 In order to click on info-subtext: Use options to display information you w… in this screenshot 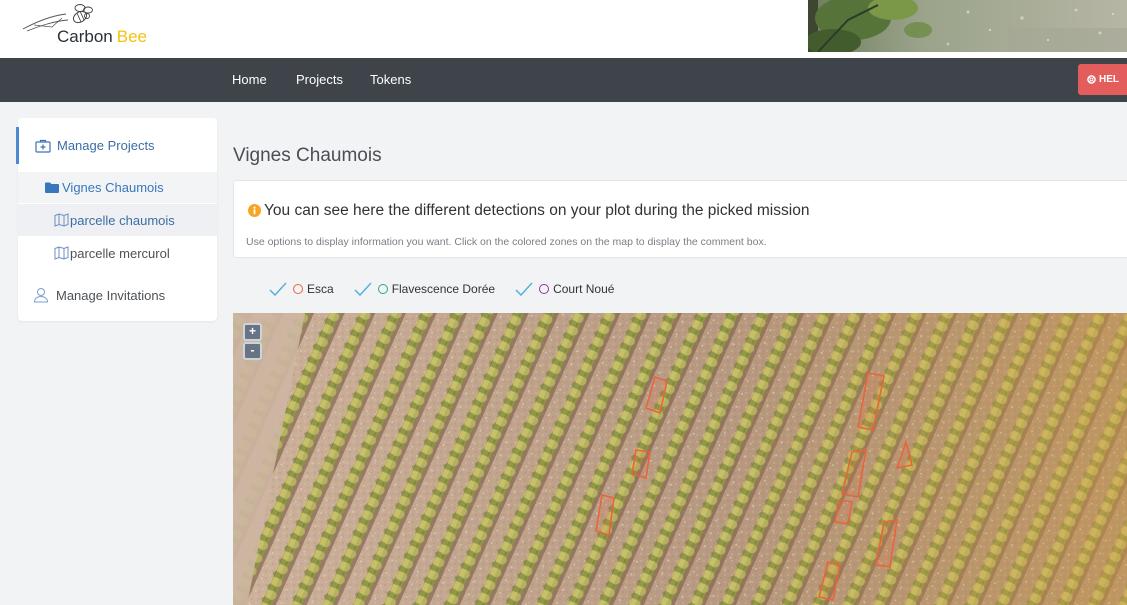, I will do `click(506, 242)`.